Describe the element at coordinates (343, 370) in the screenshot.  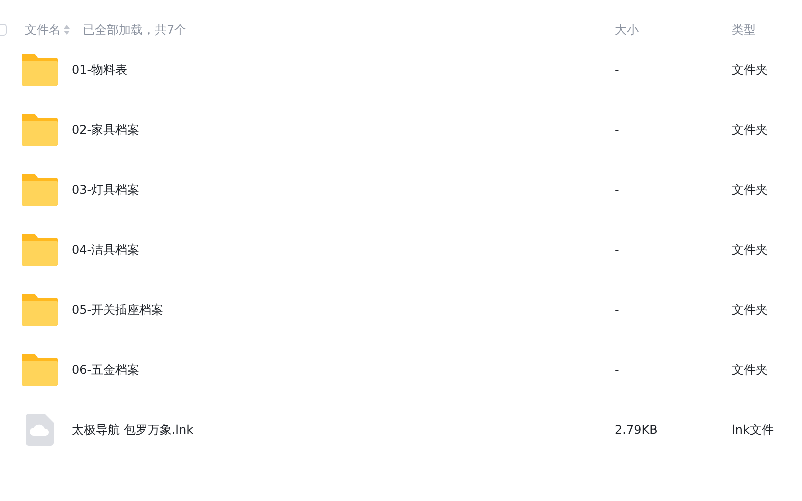
I see `file-name: 06-五金档案` at that location.